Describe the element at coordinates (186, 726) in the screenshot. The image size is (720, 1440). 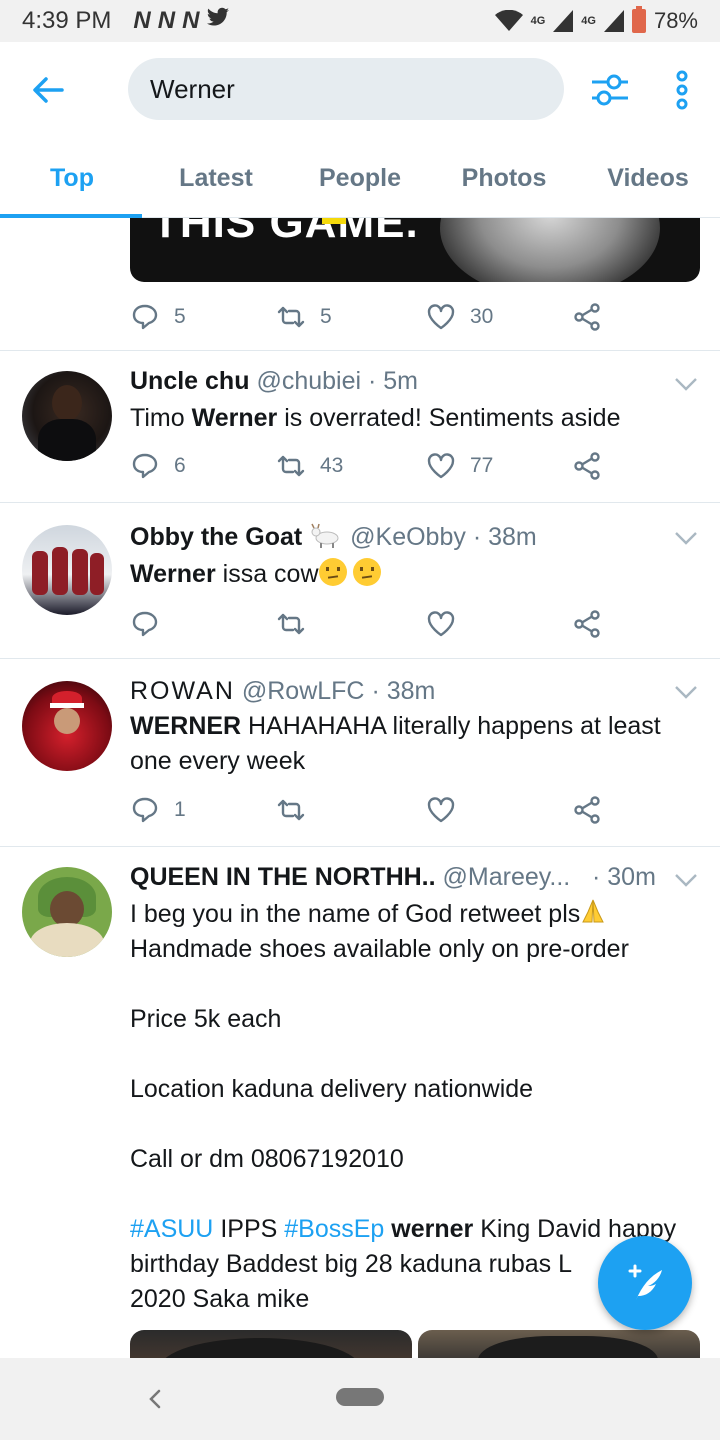
I see `keyword-highlight: WERNER` at that location.